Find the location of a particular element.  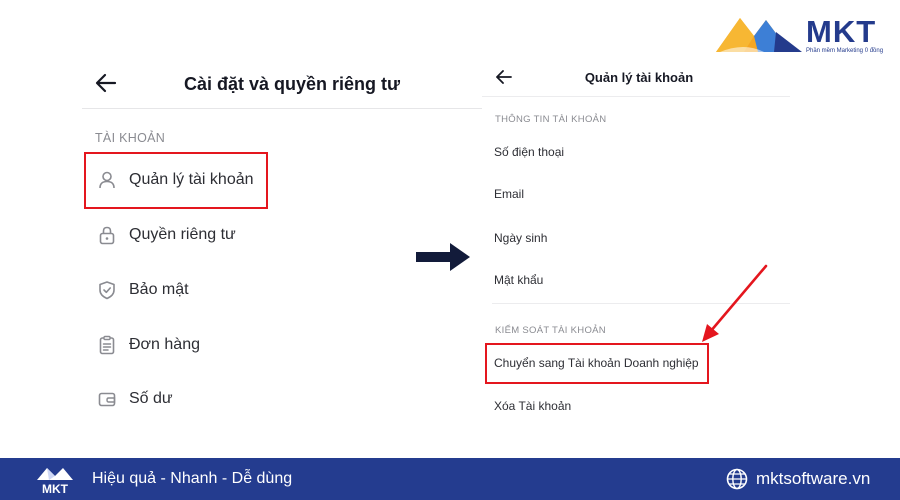

page-title: Cài đặt và quyền riêng tư is located at coordinates (292, 84).